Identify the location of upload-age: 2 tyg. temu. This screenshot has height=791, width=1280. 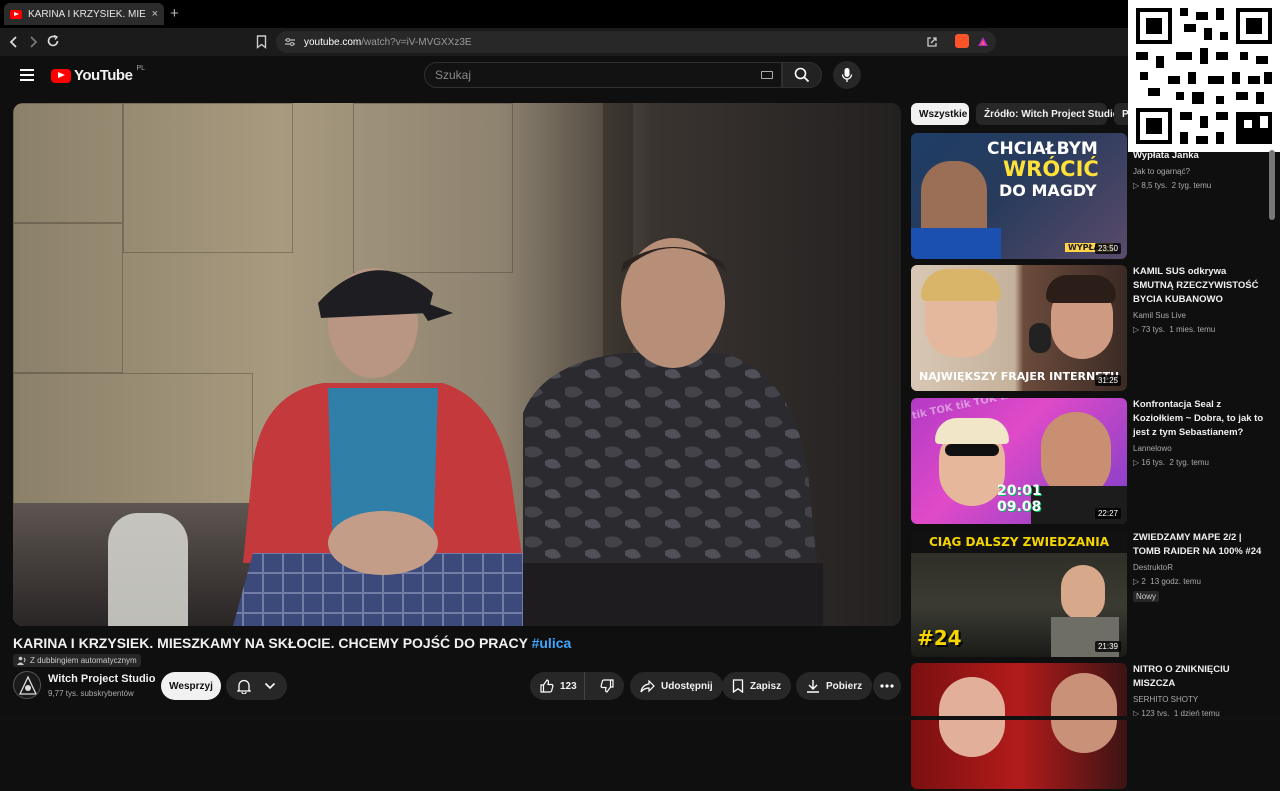
(1189, 462).